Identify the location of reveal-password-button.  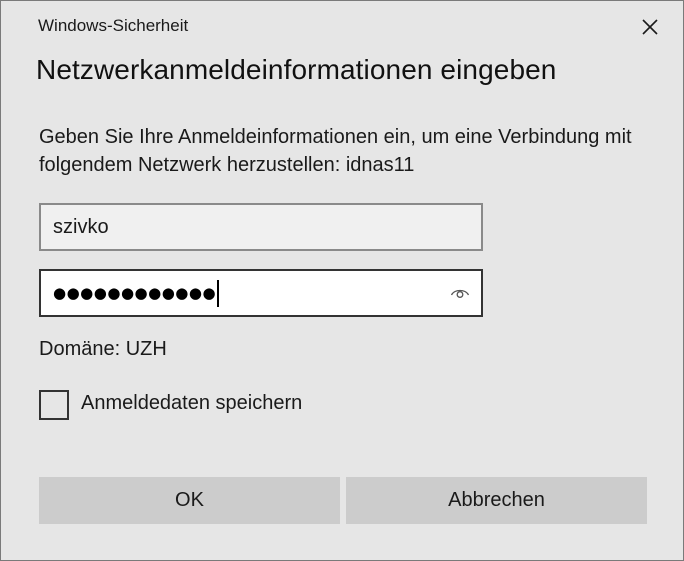
(460, 293).